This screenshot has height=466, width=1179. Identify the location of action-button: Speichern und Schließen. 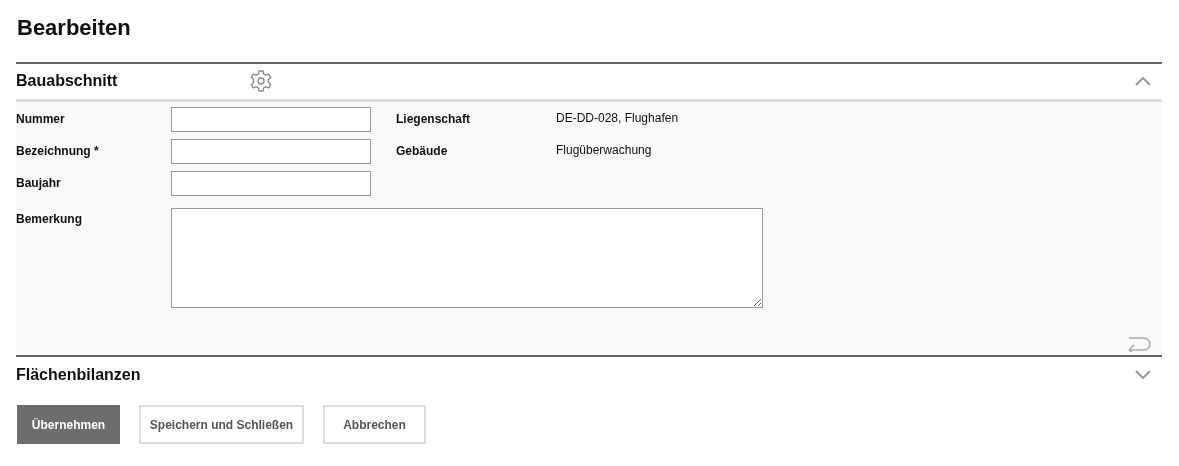
(221, 424).